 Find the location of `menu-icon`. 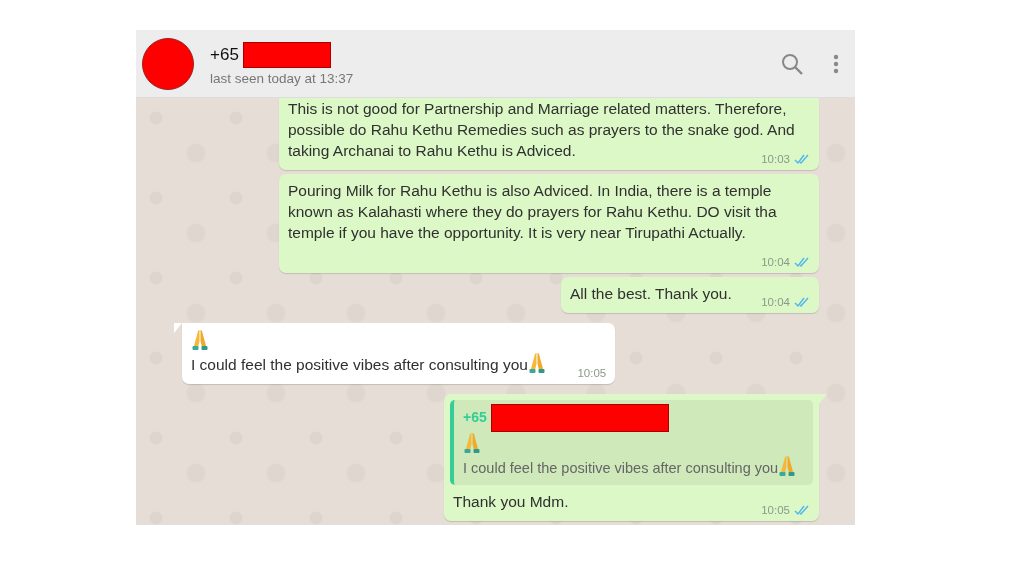

menu-icon is located at coordinates (836, 63).